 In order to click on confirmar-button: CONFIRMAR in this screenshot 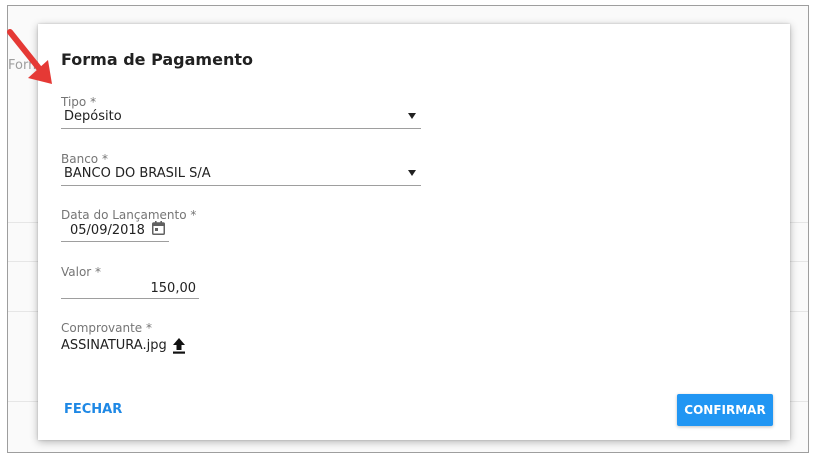, I will do `click(725, 410)`.